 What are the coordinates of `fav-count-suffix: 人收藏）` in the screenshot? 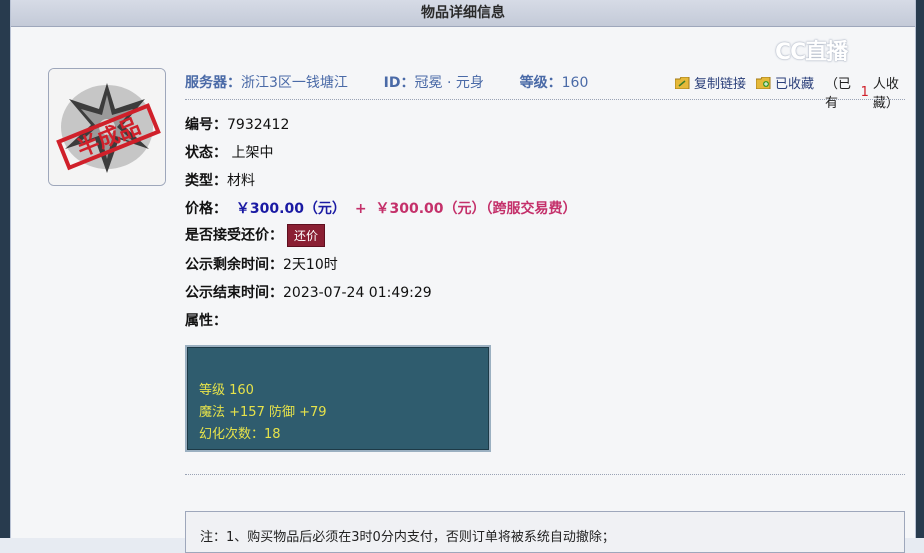 It's located at (885, 94).